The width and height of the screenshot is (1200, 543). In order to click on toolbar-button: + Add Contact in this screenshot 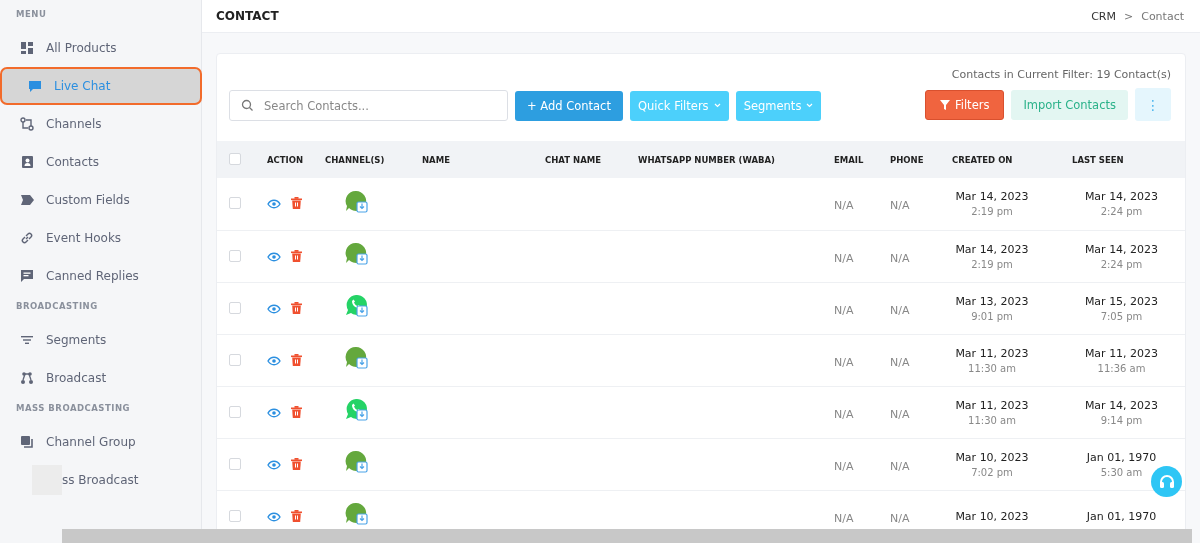, I will do `click(569, 105)`.